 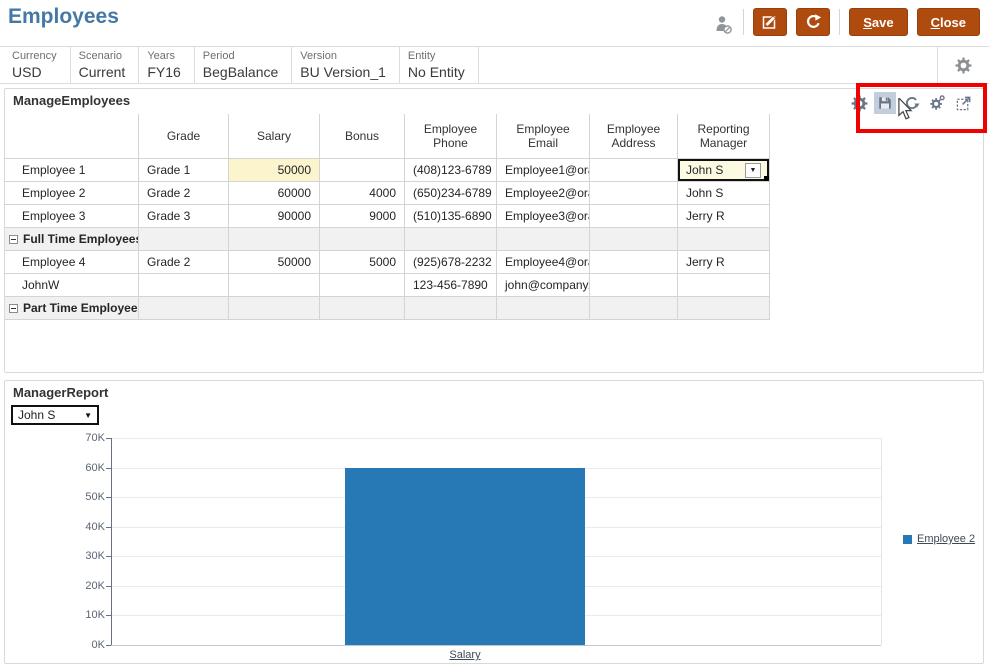 What do you see at coordinates (451, 262) in the screenshot?
I see `grid-cell: (925)678-2232` at bounding box center [451, 262].